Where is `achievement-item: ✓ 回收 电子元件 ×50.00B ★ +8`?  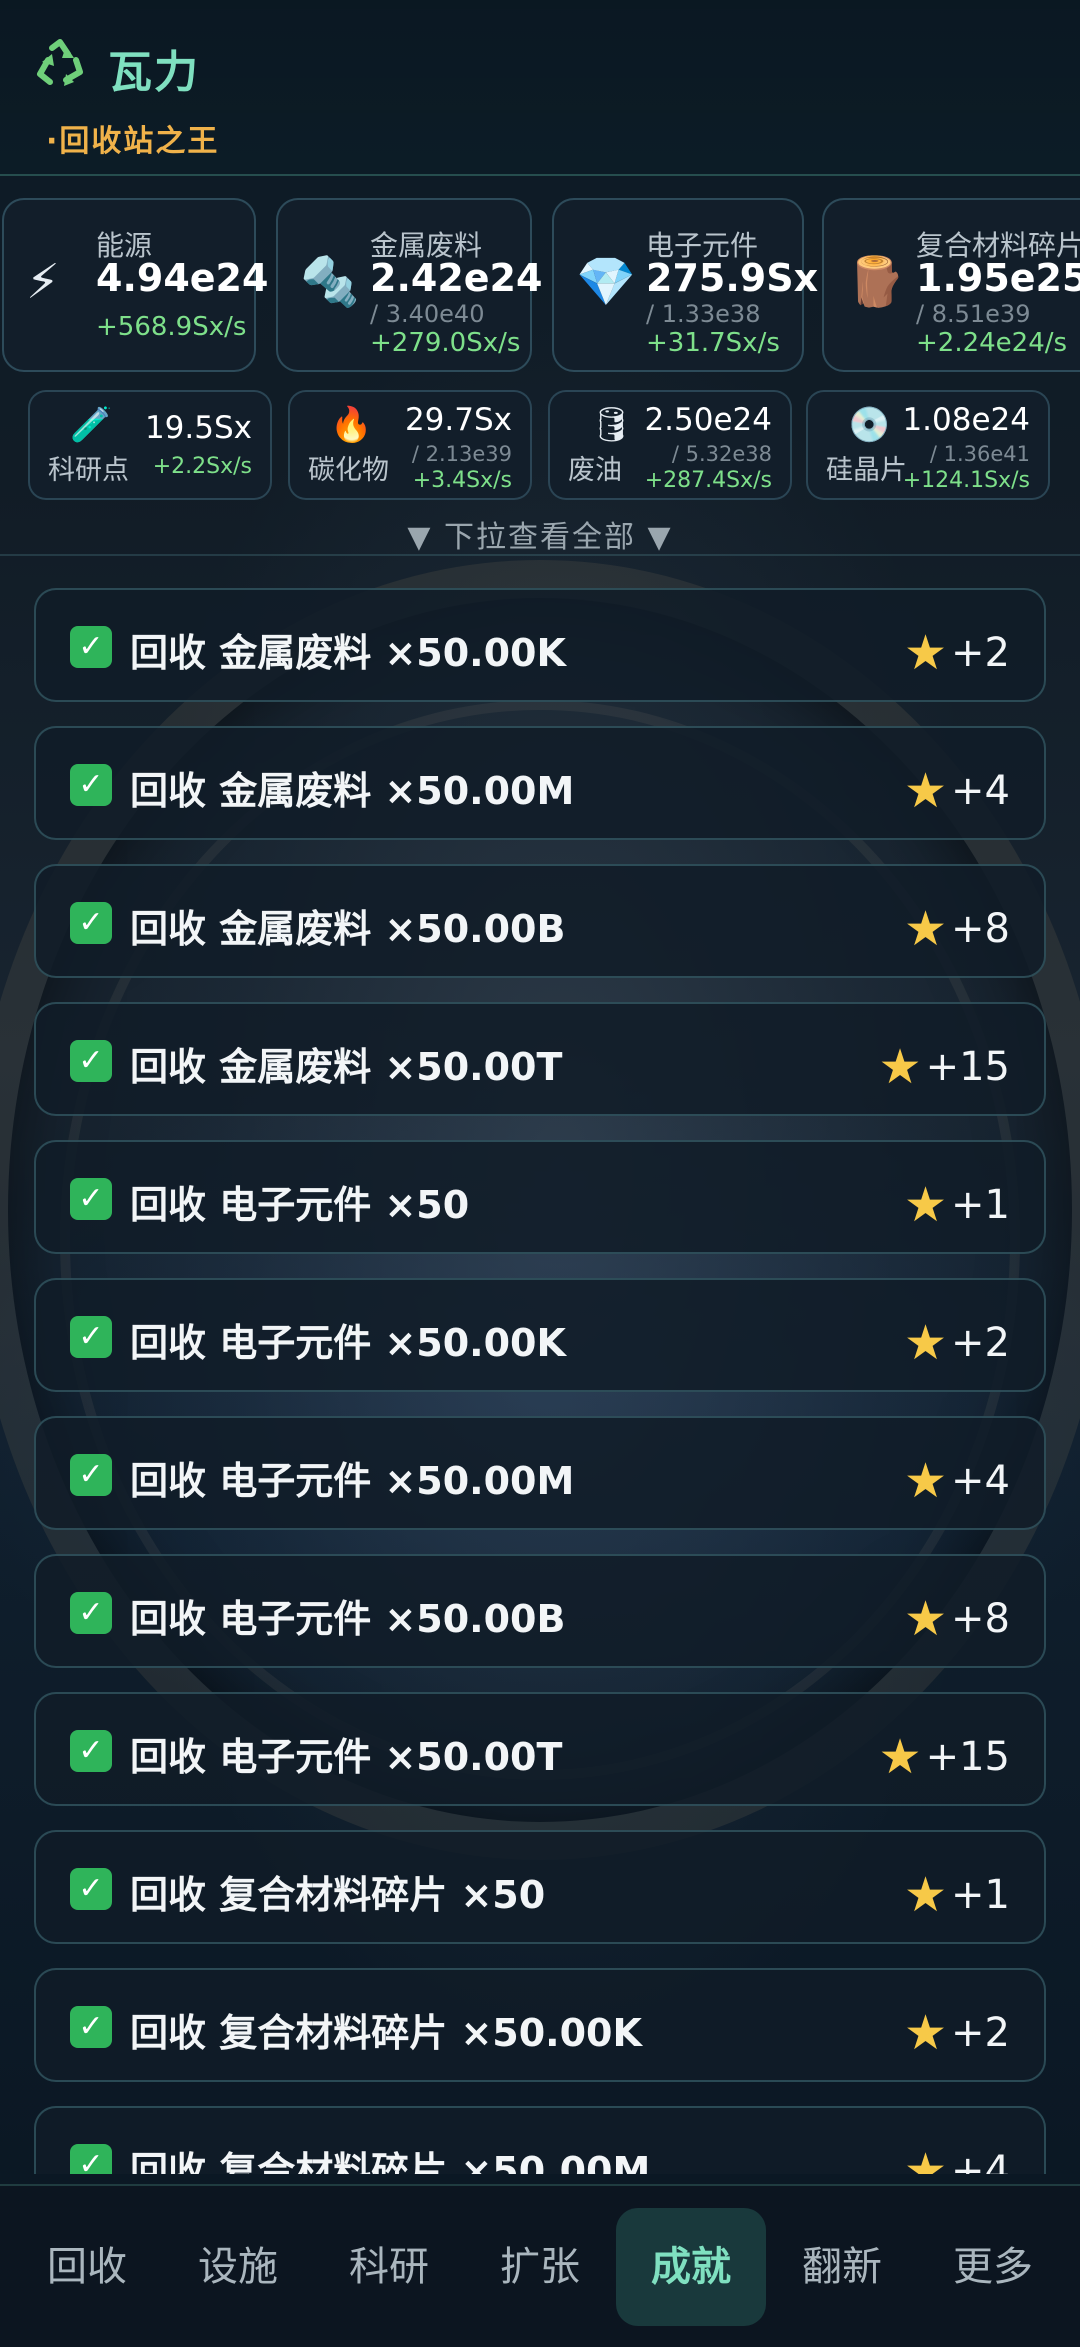
achievement-item: ✓ 回收 电子元件 ×50.00B ★ +8 is located at coordinates (540, 1611).